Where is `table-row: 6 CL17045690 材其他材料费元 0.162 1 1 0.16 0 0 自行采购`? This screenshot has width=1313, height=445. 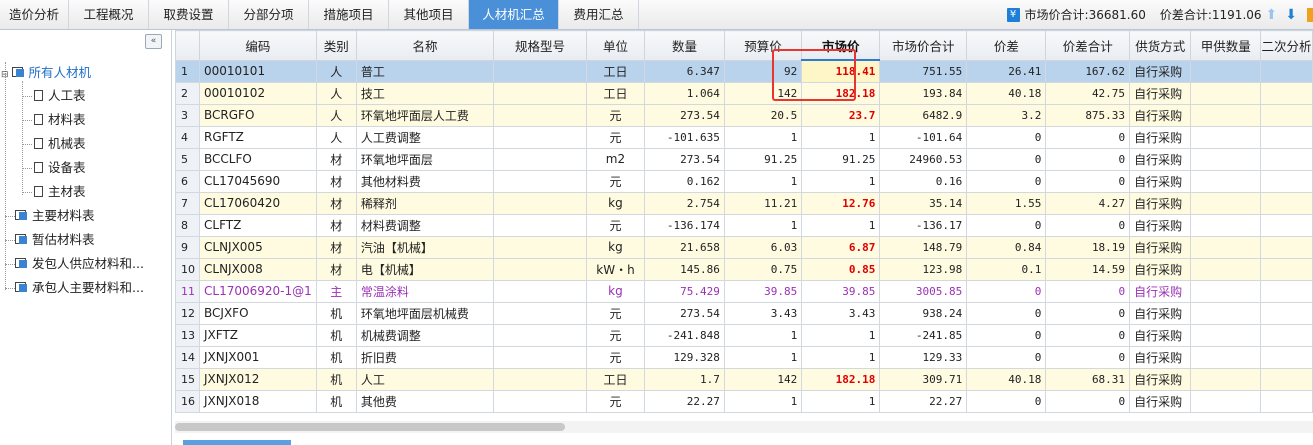
table-row: 6 CL17045690 材其他材料费元 0.162 1 1 0.16 0 0 自行采购 is located at coordinates (744, 181).